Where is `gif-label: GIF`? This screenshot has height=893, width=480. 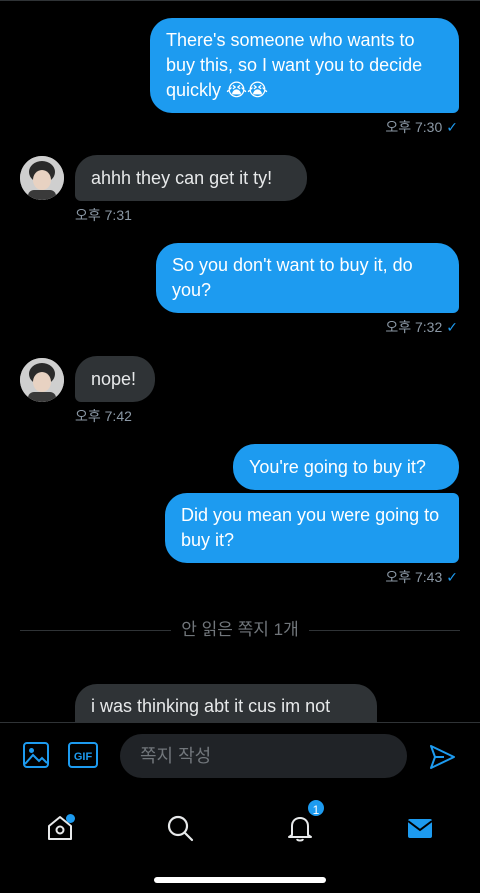
gif-label: GIF is located at coordinates (83, 757).